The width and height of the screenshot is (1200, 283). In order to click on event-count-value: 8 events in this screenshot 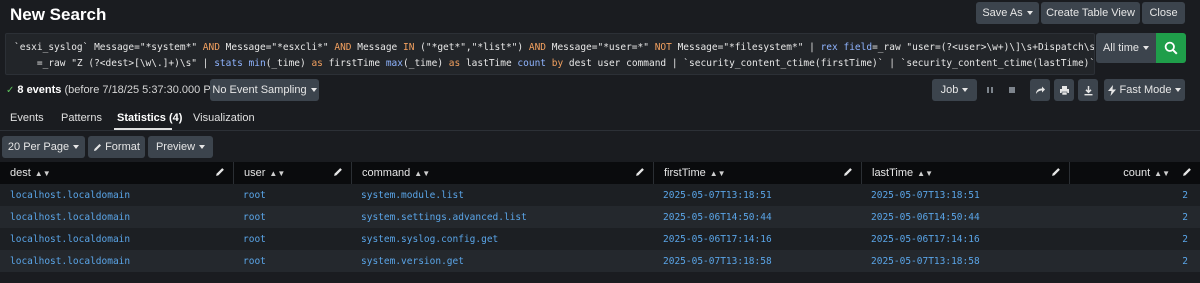, I will do `click(39, 90)`.